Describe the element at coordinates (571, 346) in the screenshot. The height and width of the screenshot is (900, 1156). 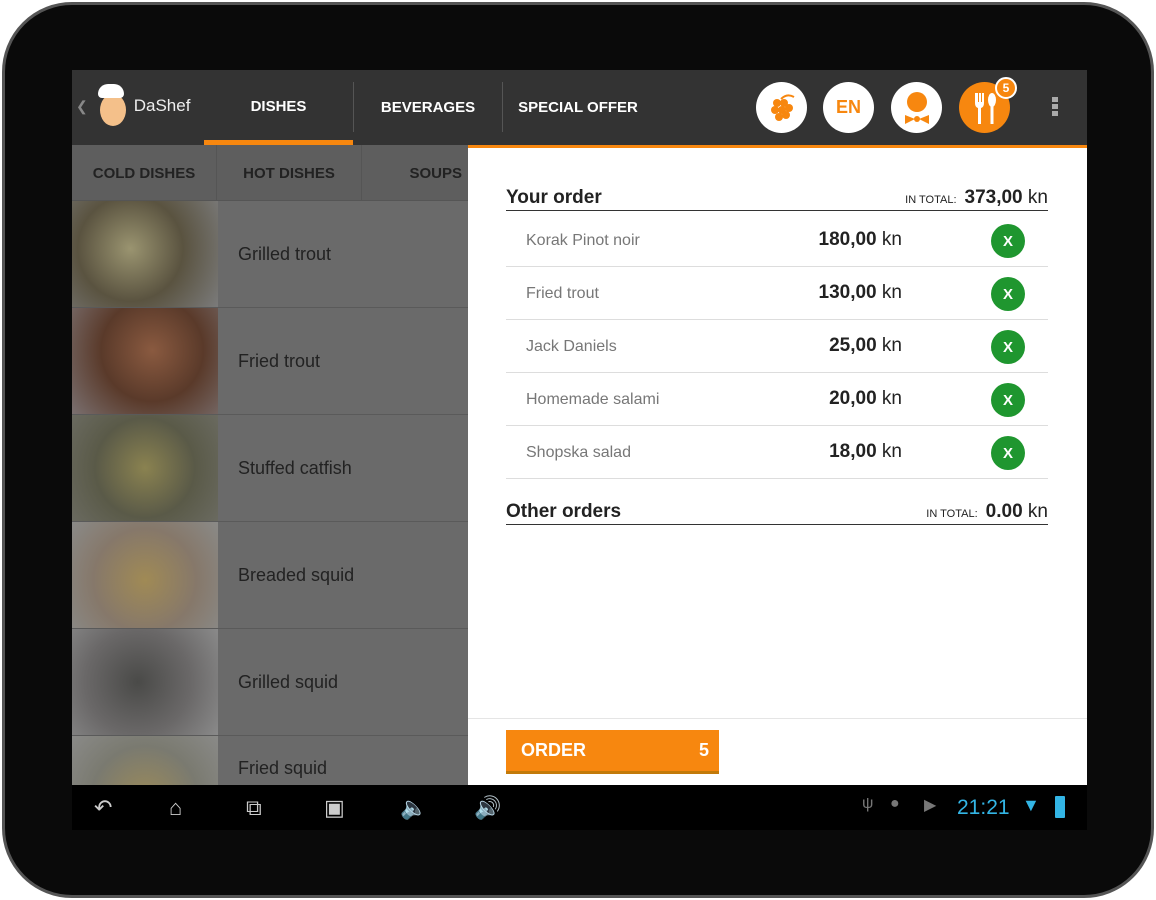
I see `order-item-name: Jack Daniels` at that location.